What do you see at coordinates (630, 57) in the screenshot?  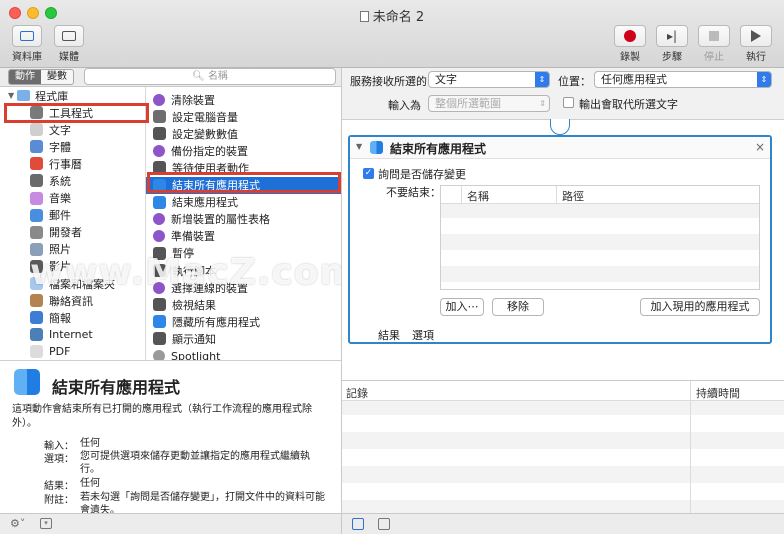 I see `record-label: 錄製` at bounding box center [630, 57].